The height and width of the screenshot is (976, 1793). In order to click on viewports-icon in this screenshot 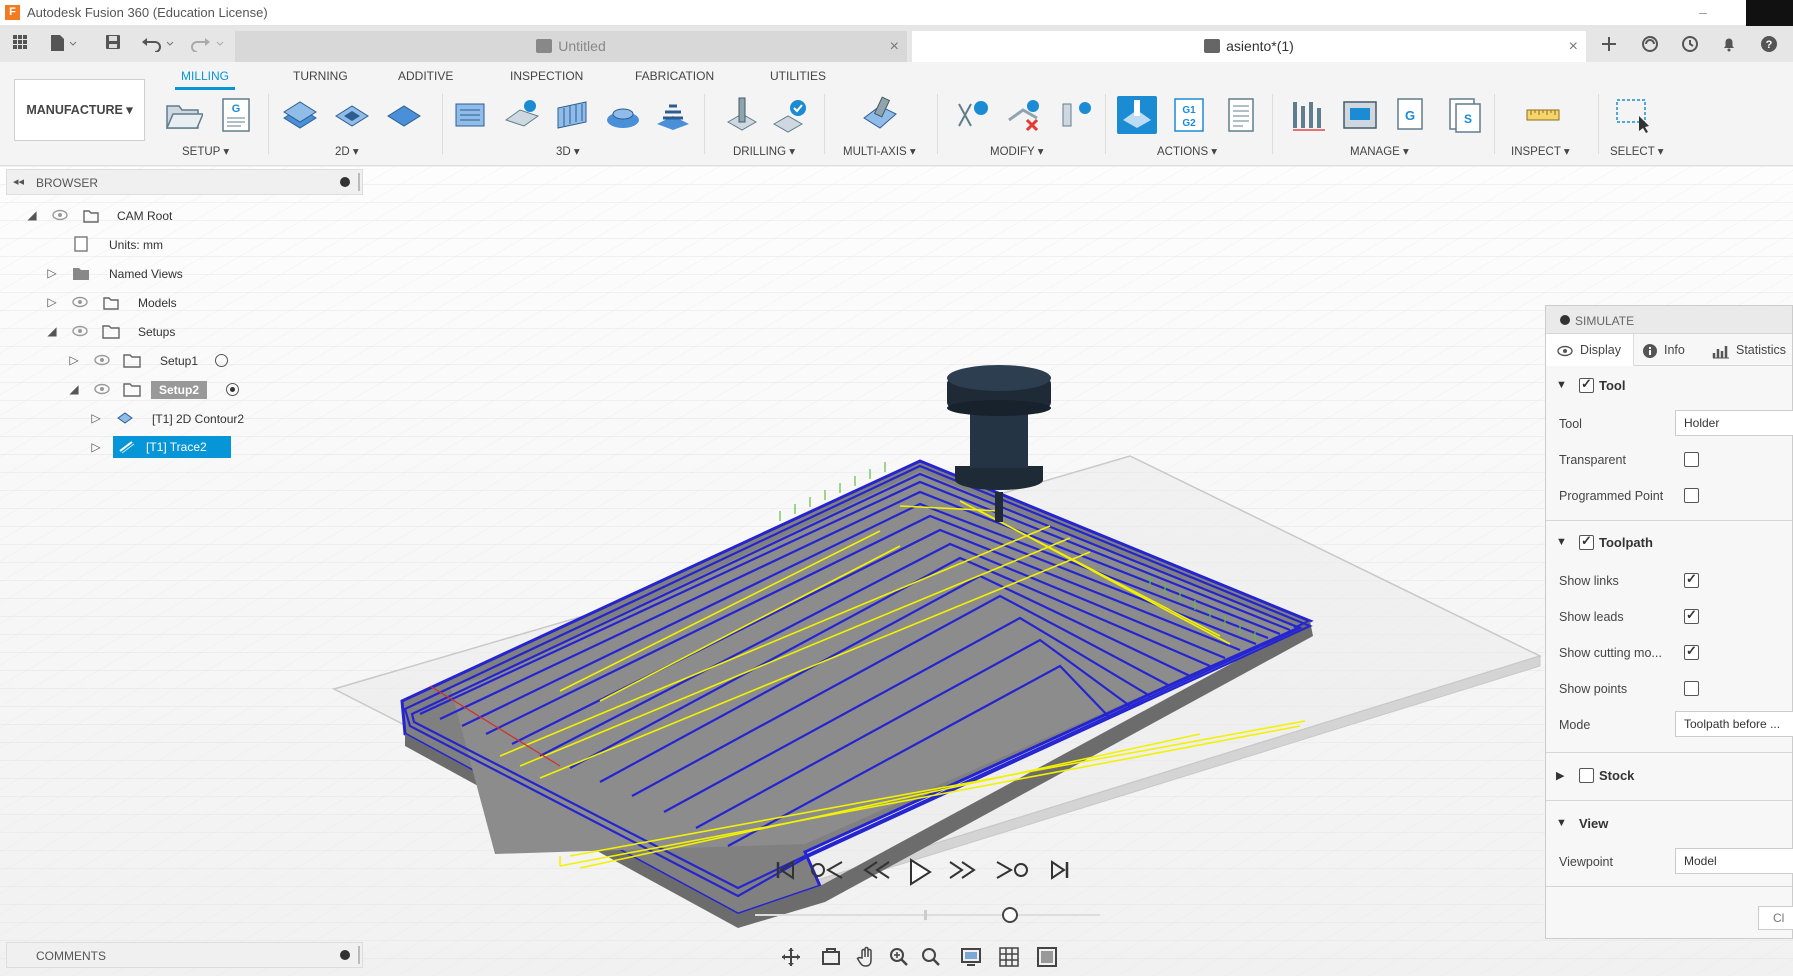, I will do `click(1047, 957)`.